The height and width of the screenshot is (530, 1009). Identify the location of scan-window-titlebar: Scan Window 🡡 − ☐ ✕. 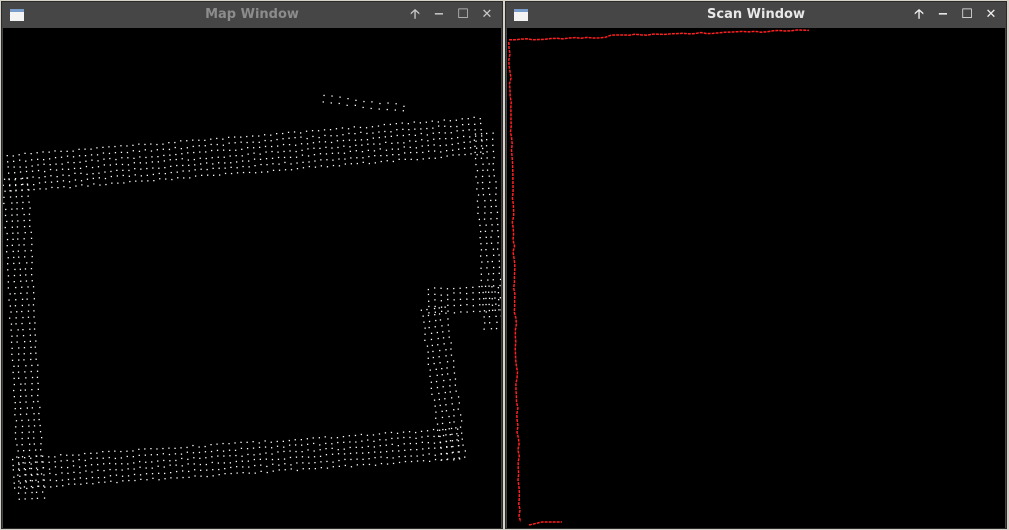
(756, 15).